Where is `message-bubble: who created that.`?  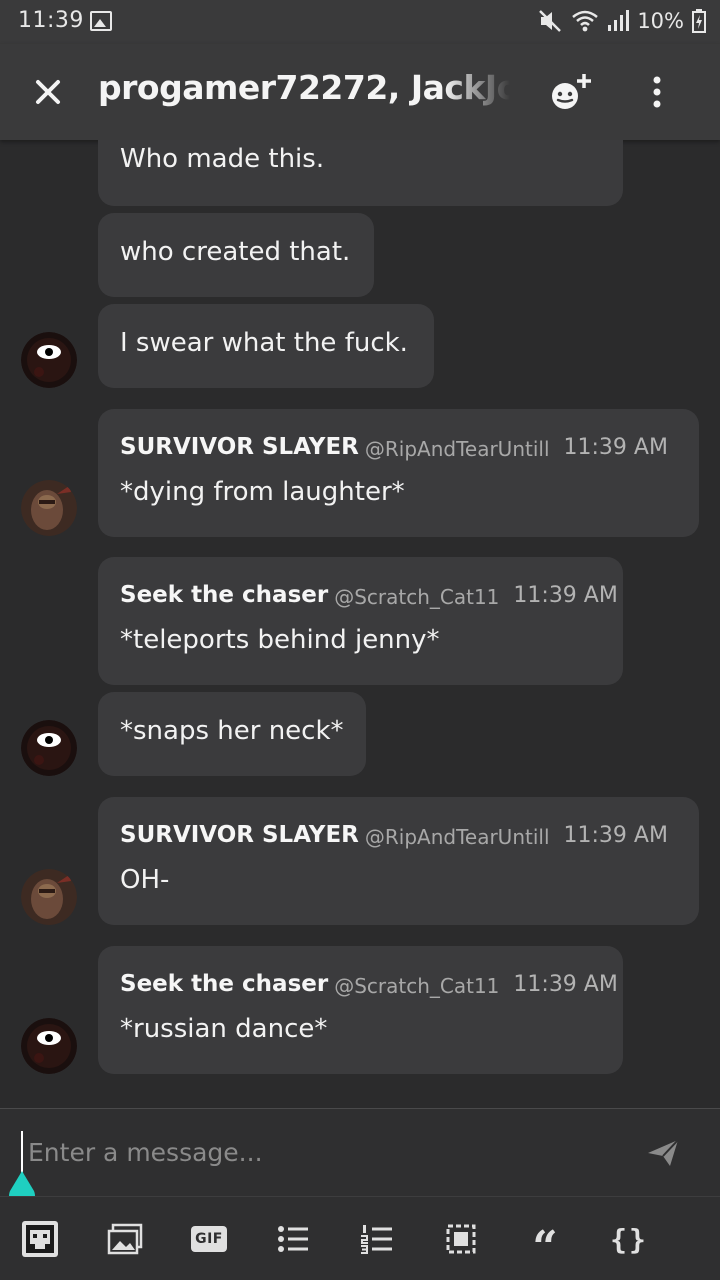 message-bubble: who created that. is located at coordinates (236, 255).